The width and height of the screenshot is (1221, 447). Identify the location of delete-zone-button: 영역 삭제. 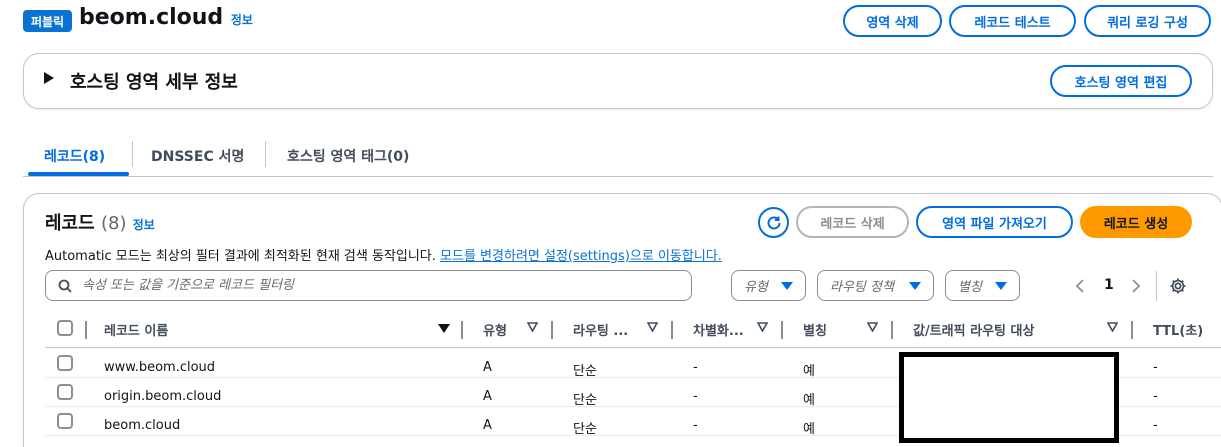
(892, 21).